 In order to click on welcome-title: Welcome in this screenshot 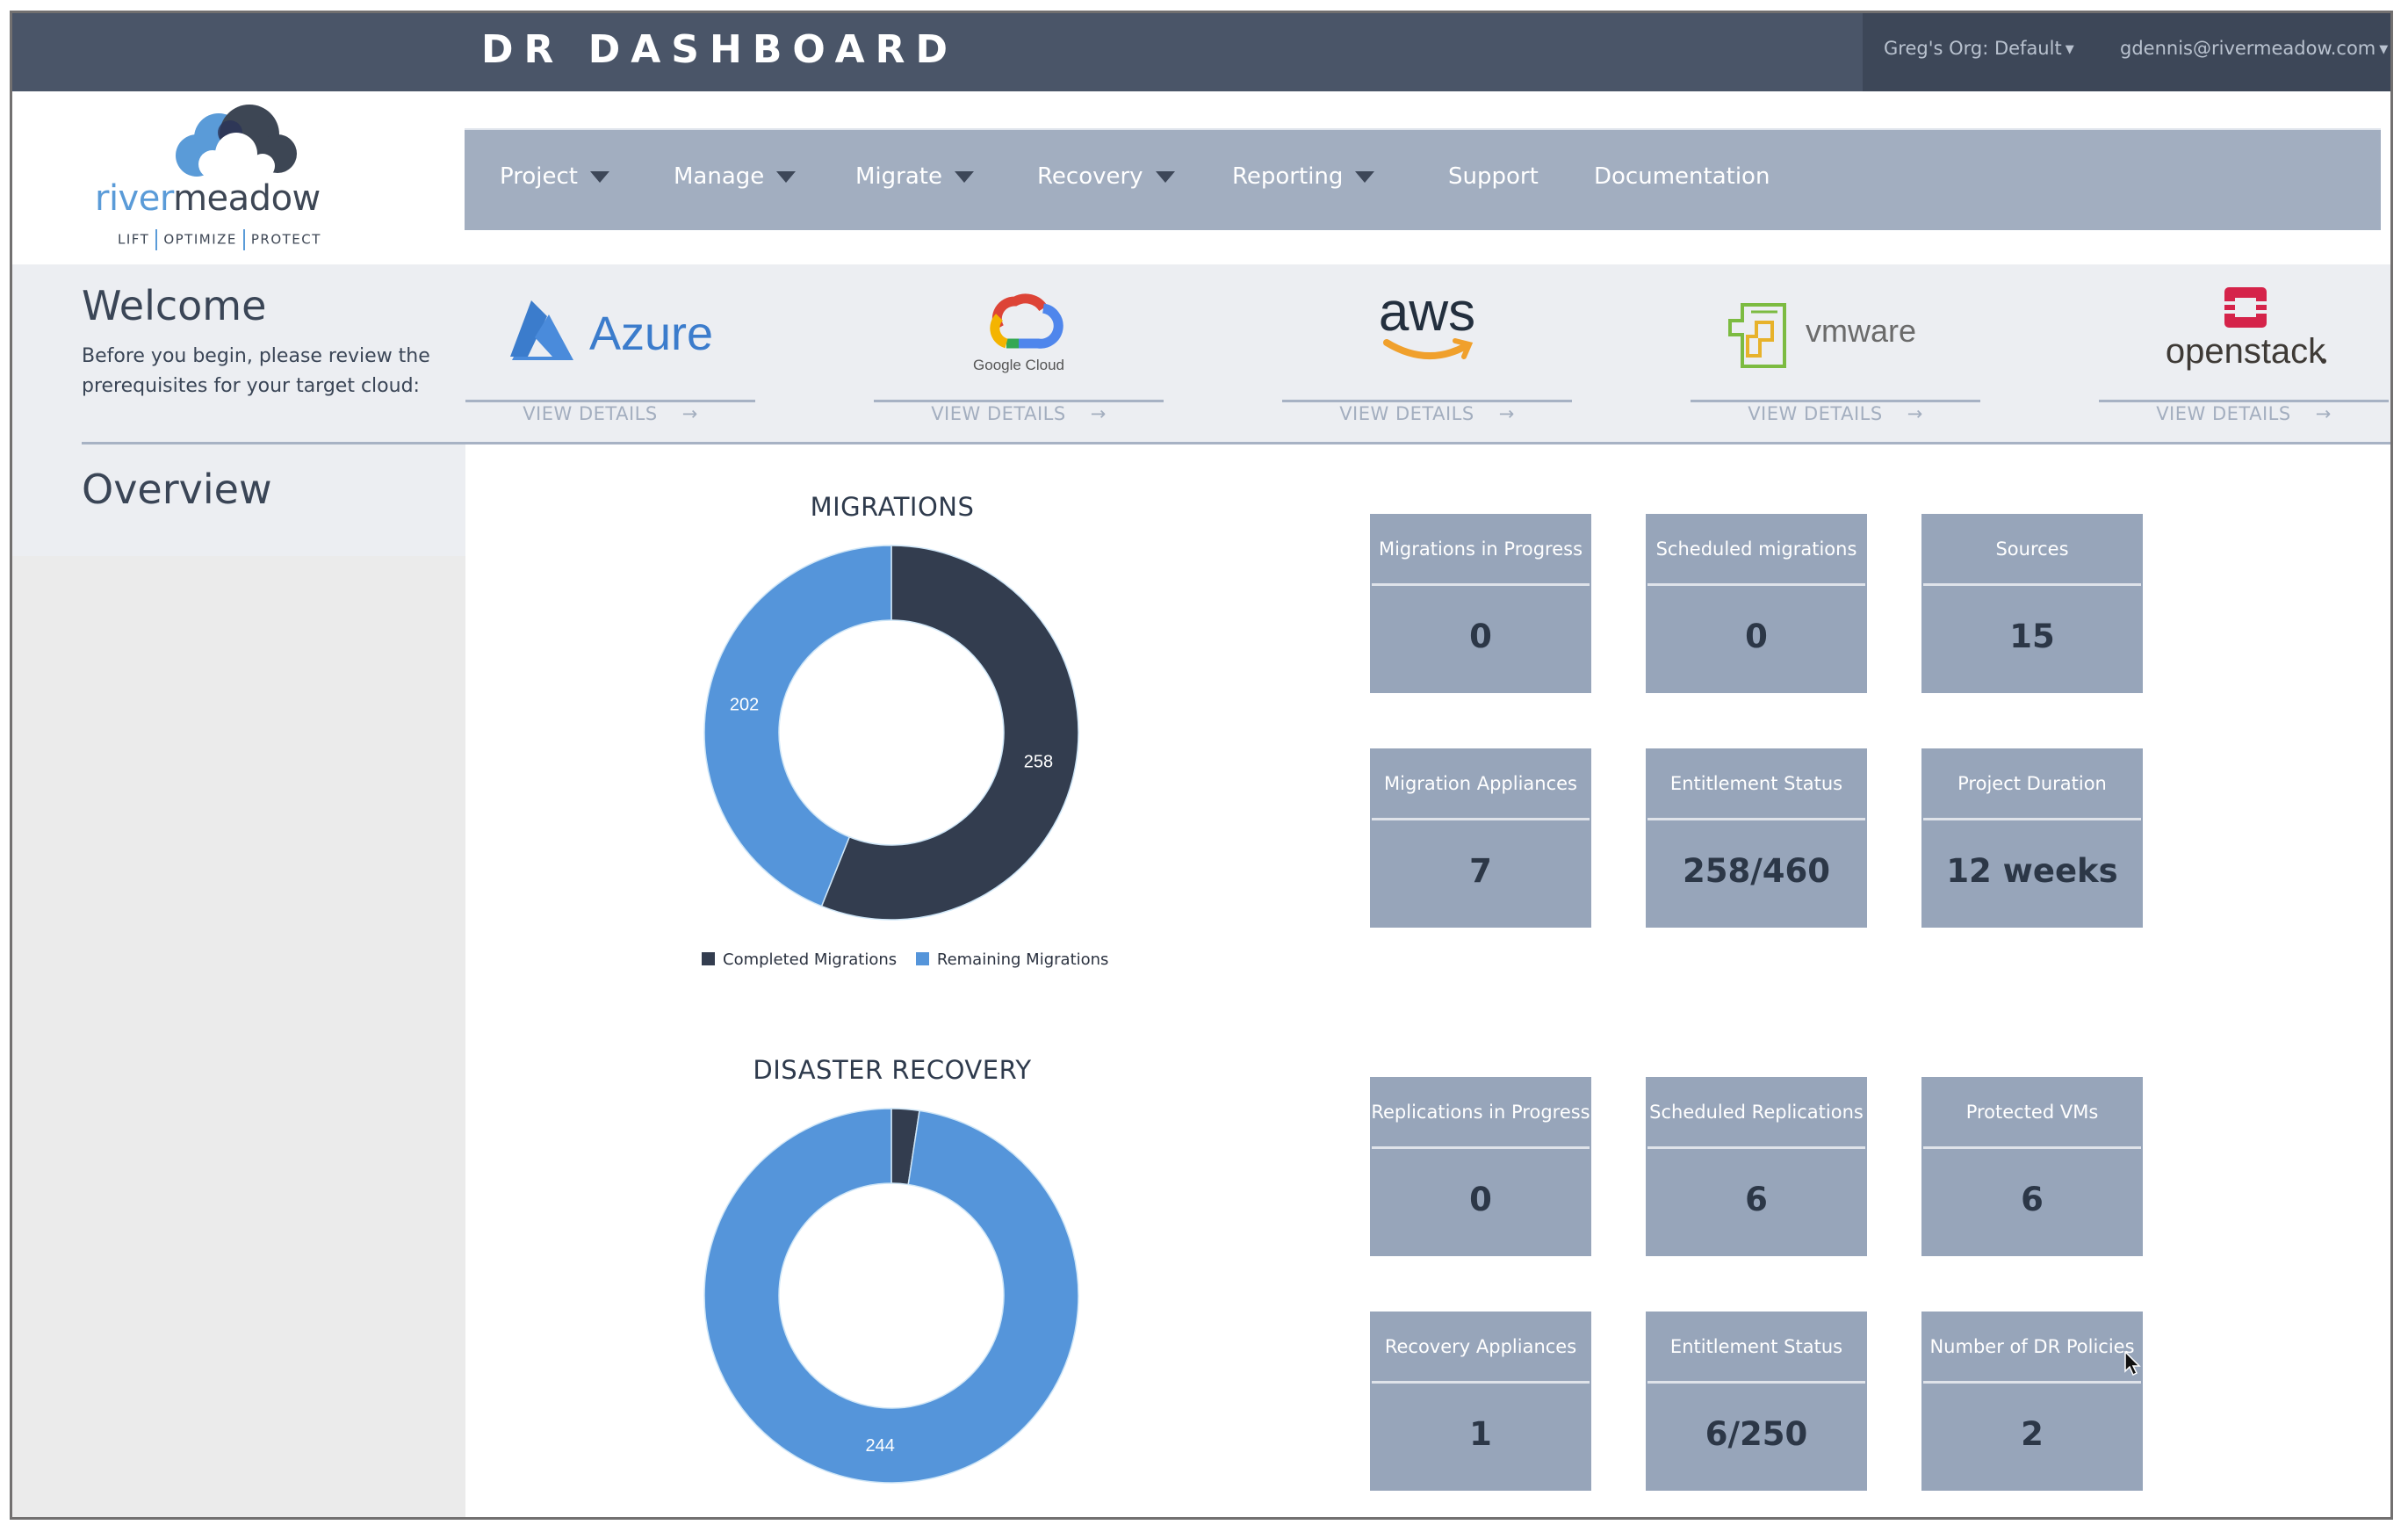, I will do `click(175, 305)`.